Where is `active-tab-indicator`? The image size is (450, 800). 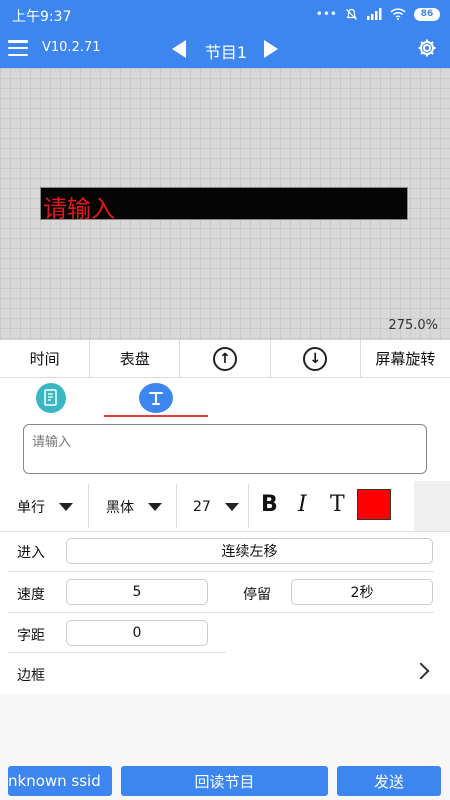
active-tab-indicator is located at coordinates (156, 416).